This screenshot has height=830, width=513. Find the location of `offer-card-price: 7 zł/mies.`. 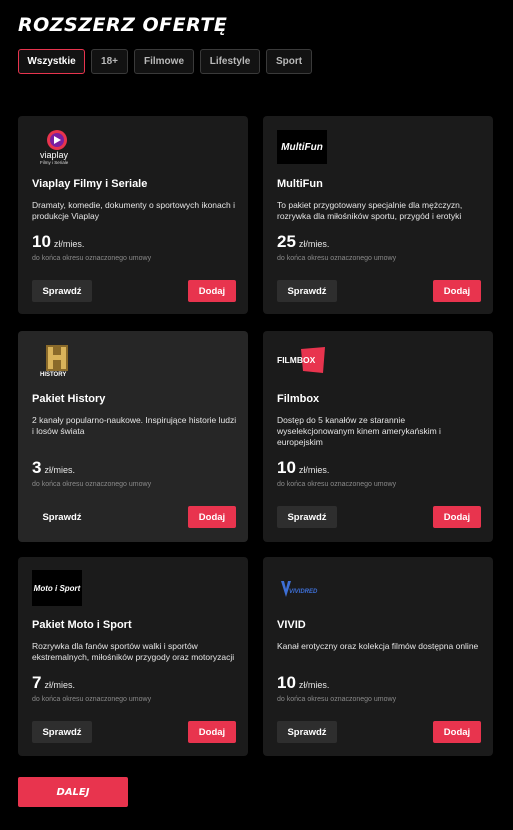

offer-card-price: 7 zł/mies. is located at coordinates (53, 682).